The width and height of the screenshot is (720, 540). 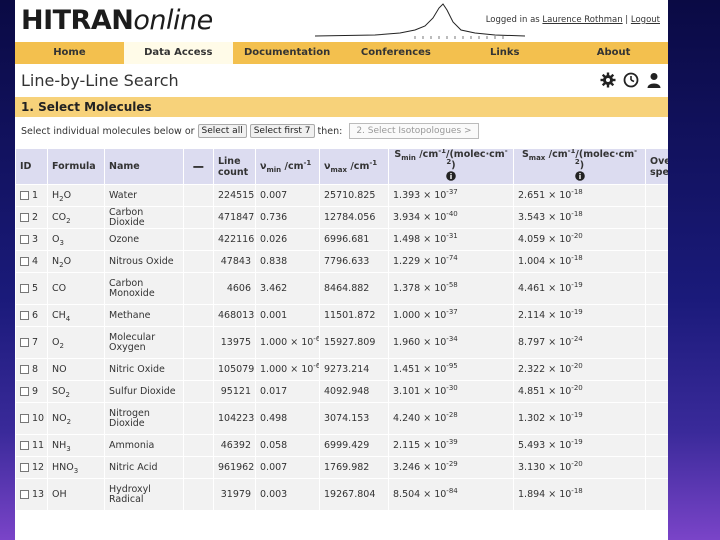 What do you see at coordinates (582, 20) in the screenshot?
I see `user-link: Laurence Rothman` at bounding box center [582, 20].